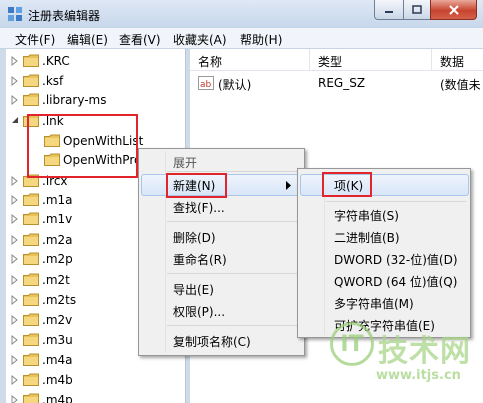 The height and width of the screenshot is (403, 483). I want to click on submenu-arrow-icon, so click(288, 185).